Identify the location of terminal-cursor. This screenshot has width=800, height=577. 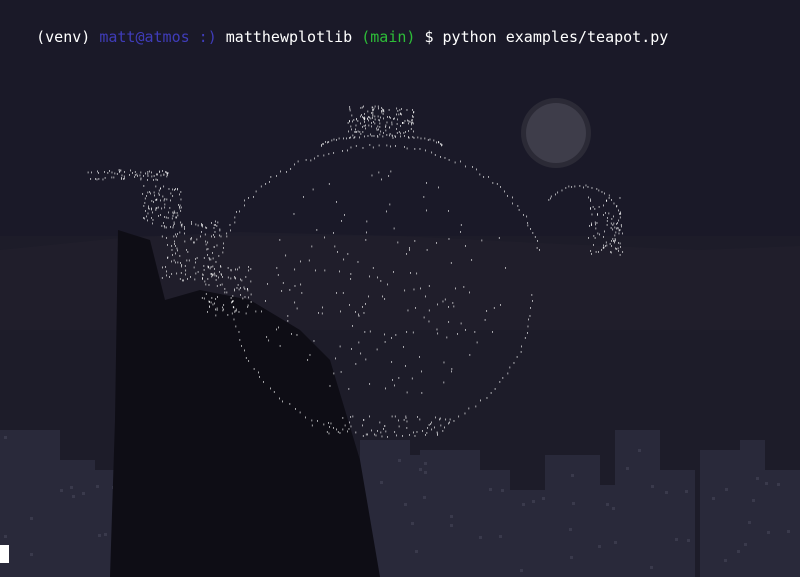
(4, 554).